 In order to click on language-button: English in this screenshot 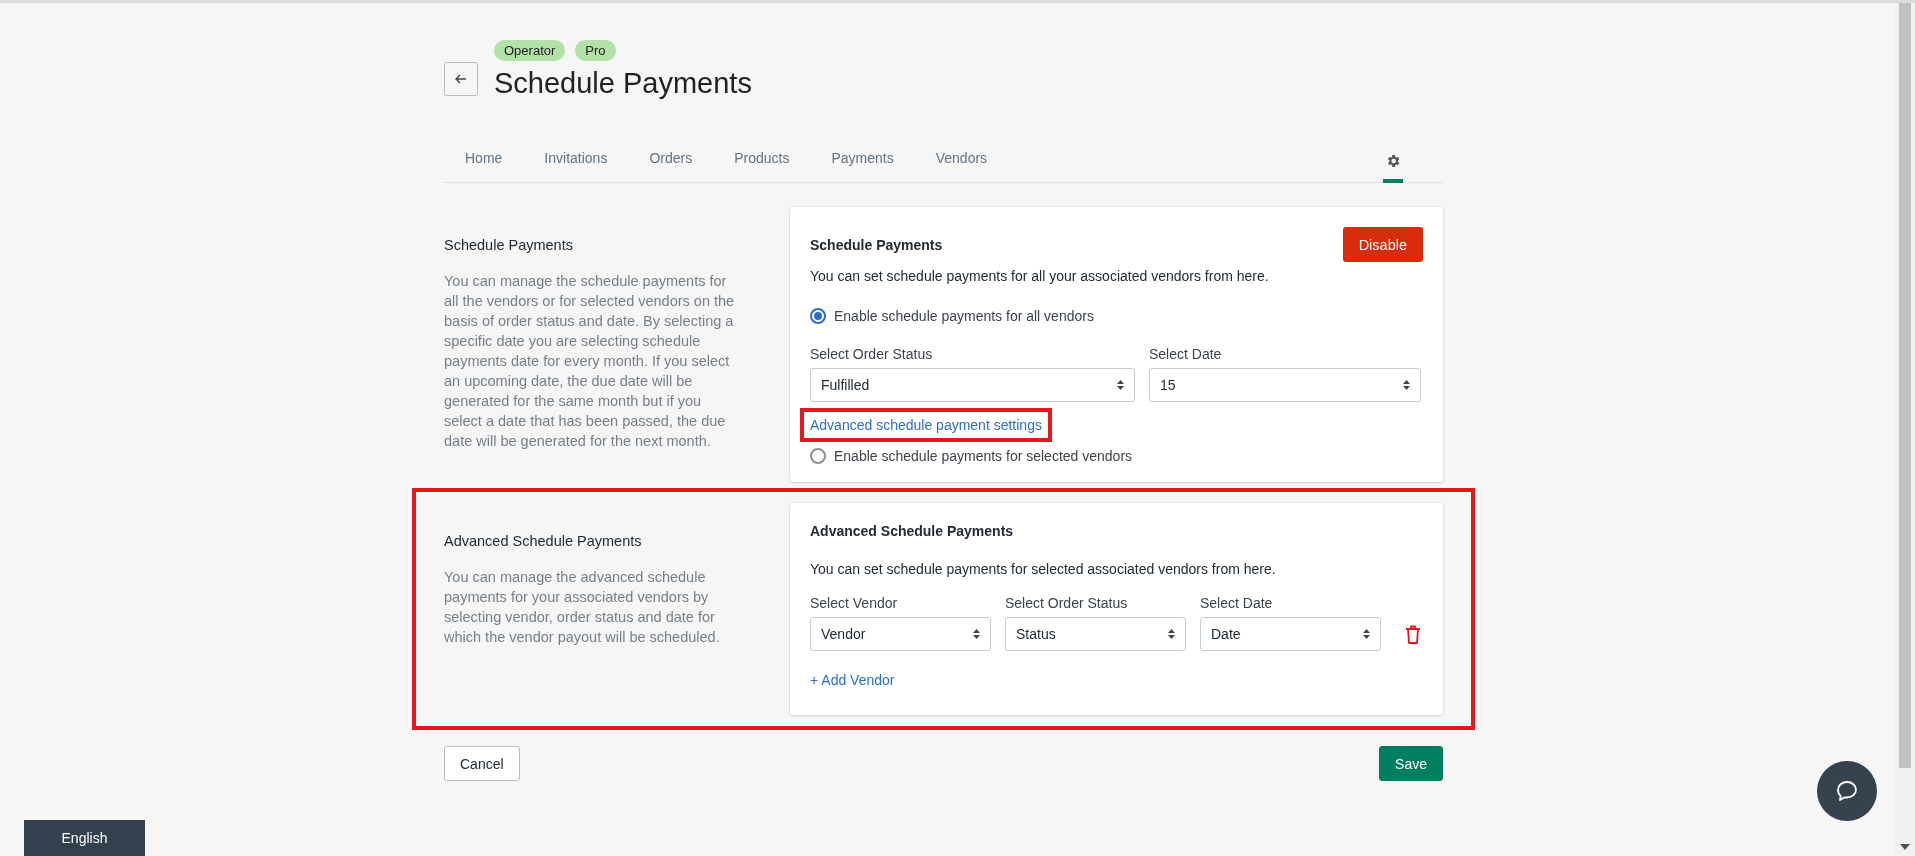, I will do `click(84, 838)`.